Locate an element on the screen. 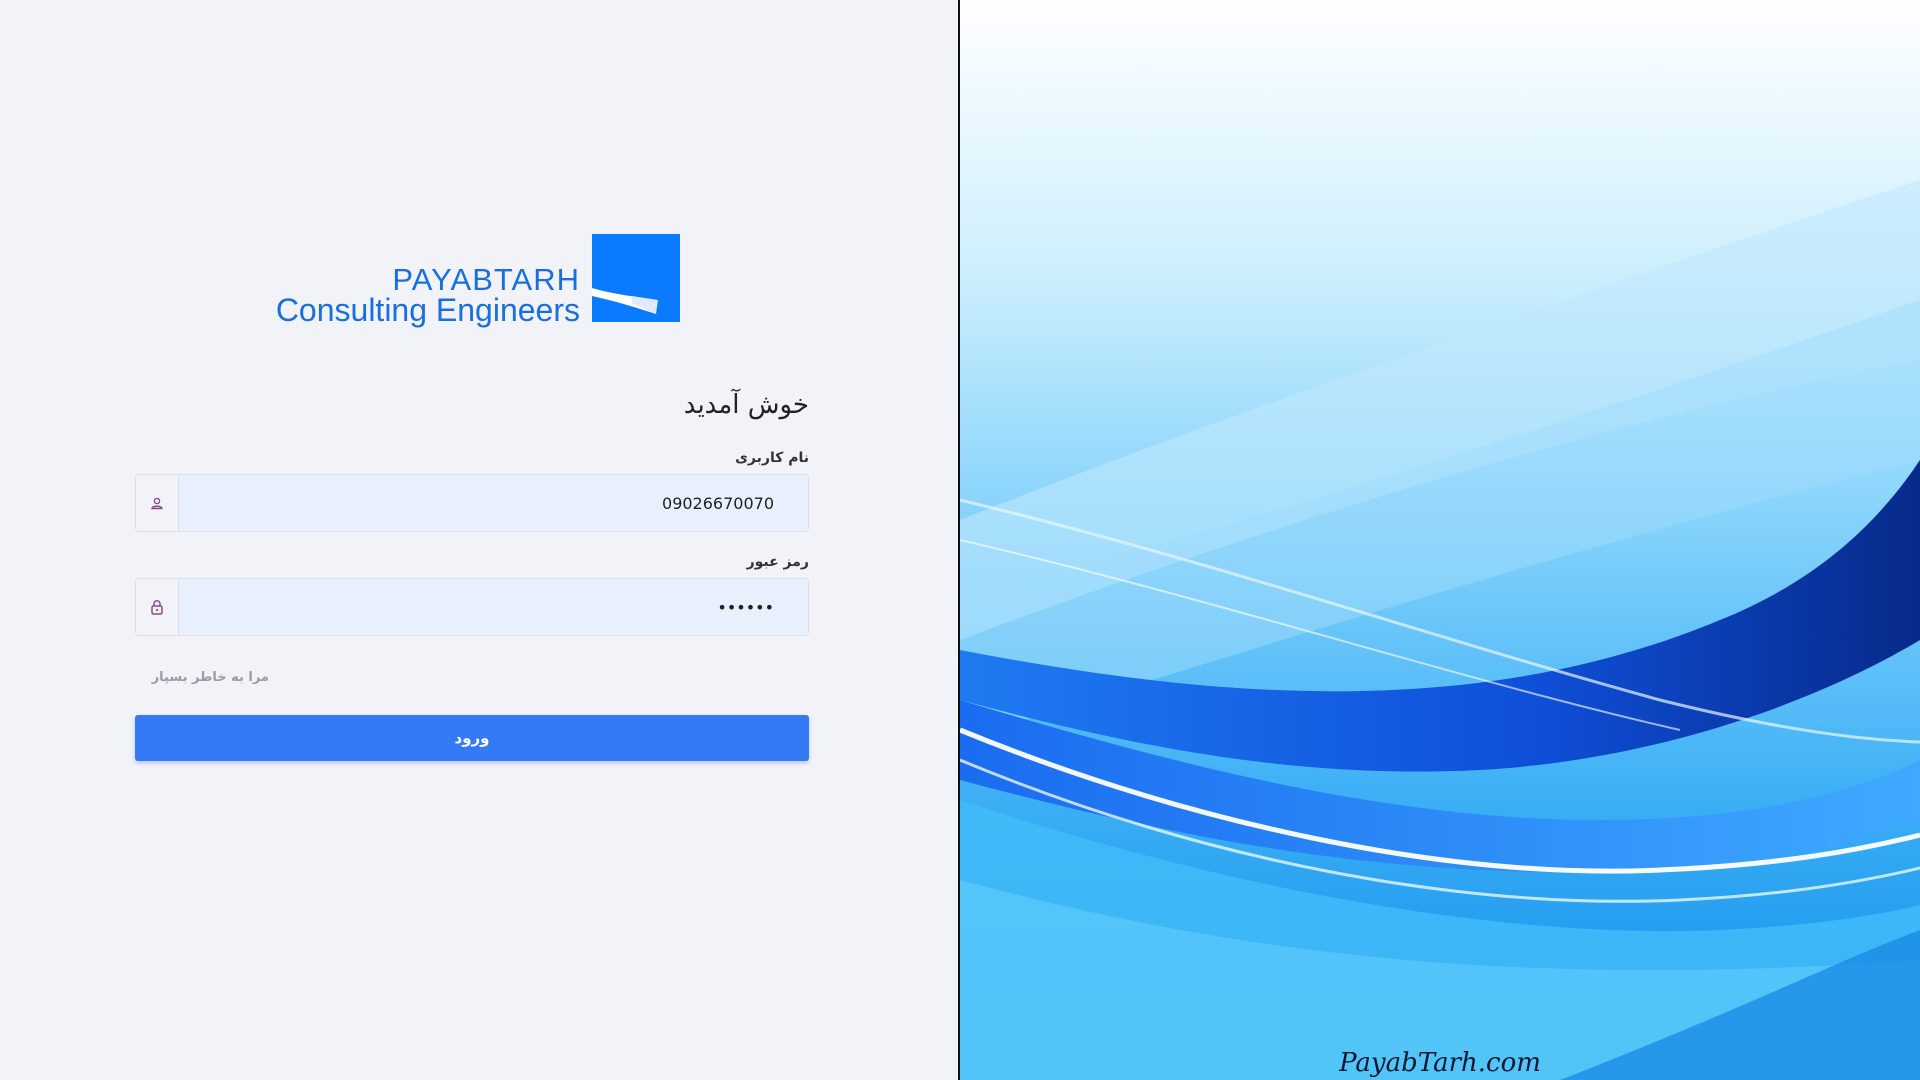 This screenshot has height=1080, width=1920. user-icon is located at coordinates (157, 503).